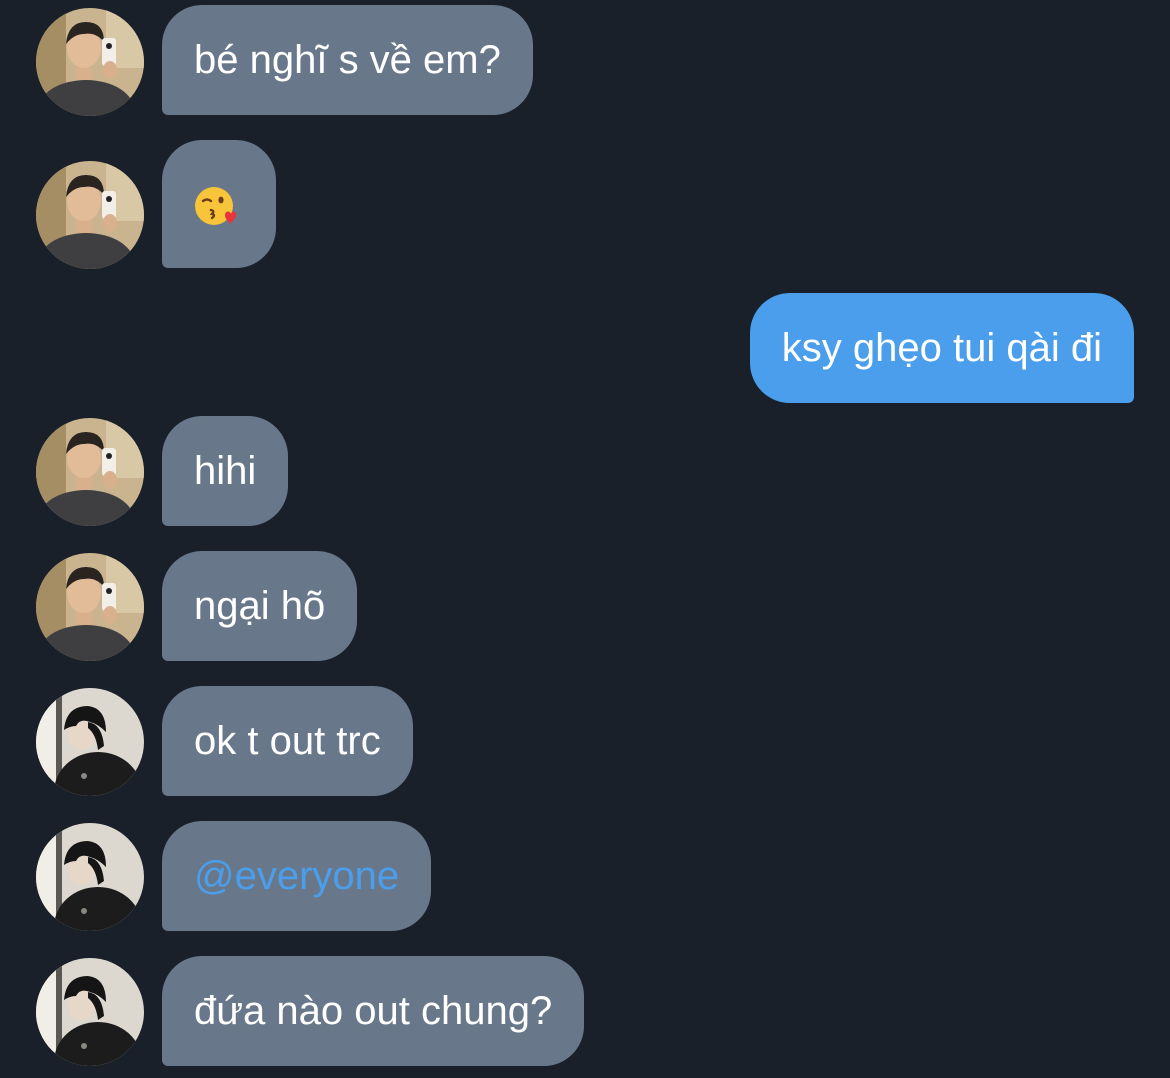 The height and width of the screenshot is (1078, 1170). What do you see at coordinates (225, 471) in the screenshot?
I see `message-bubble: hihi` at bounding box center [225, 471].